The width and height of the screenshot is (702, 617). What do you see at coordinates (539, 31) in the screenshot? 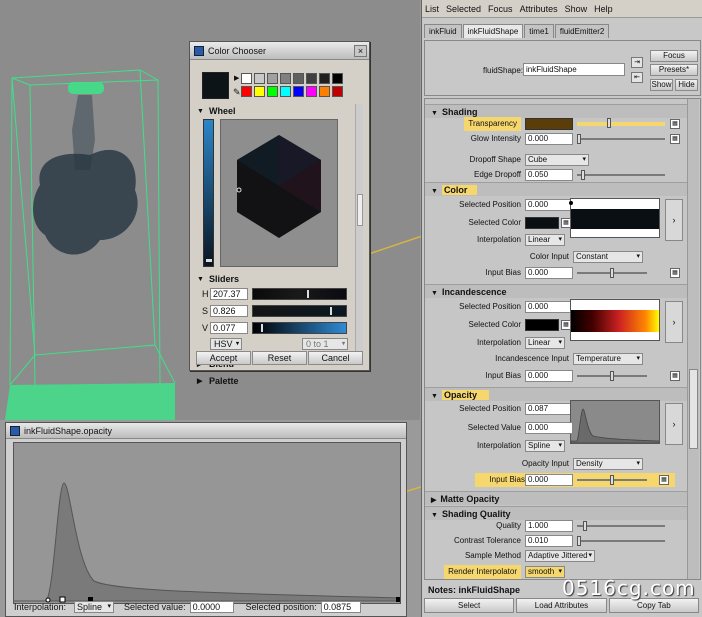
I see `tab-time1: time1` at bounding box center [539, 31].